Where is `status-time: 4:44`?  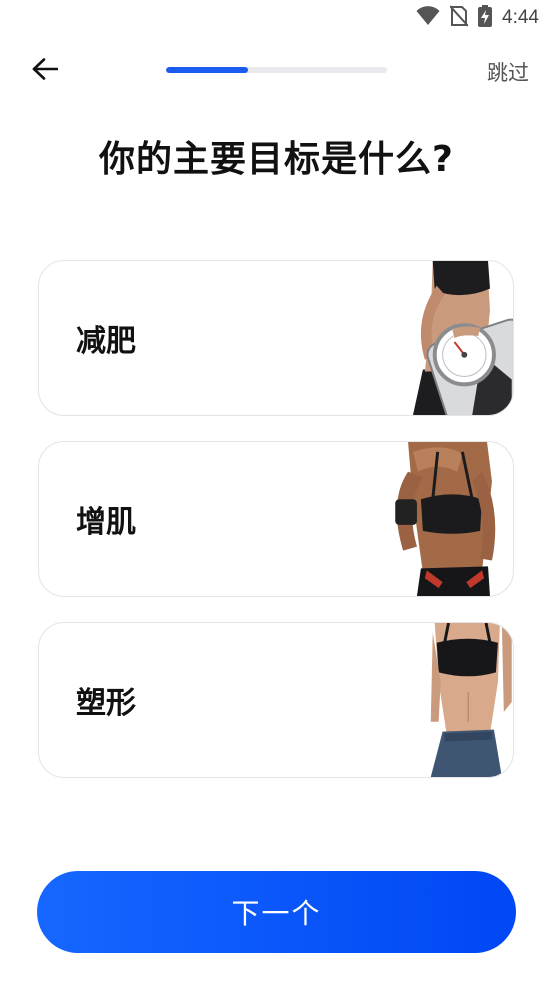 status-time: 4:44 is located at coordinates (520, 17).